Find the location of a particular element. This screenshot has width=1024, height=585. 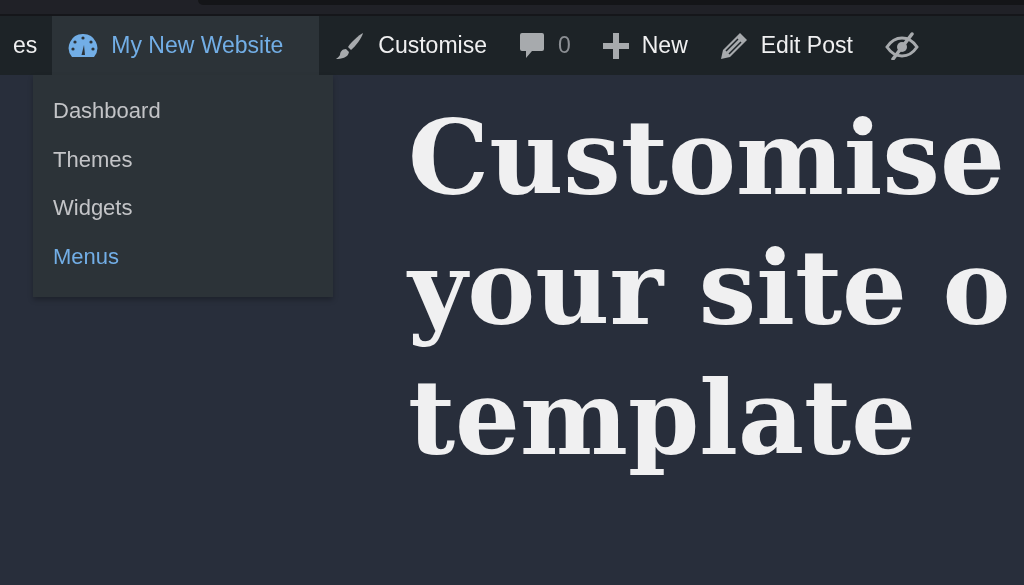

admin-bar-item: My New Website is located at coordinates (186, 45).